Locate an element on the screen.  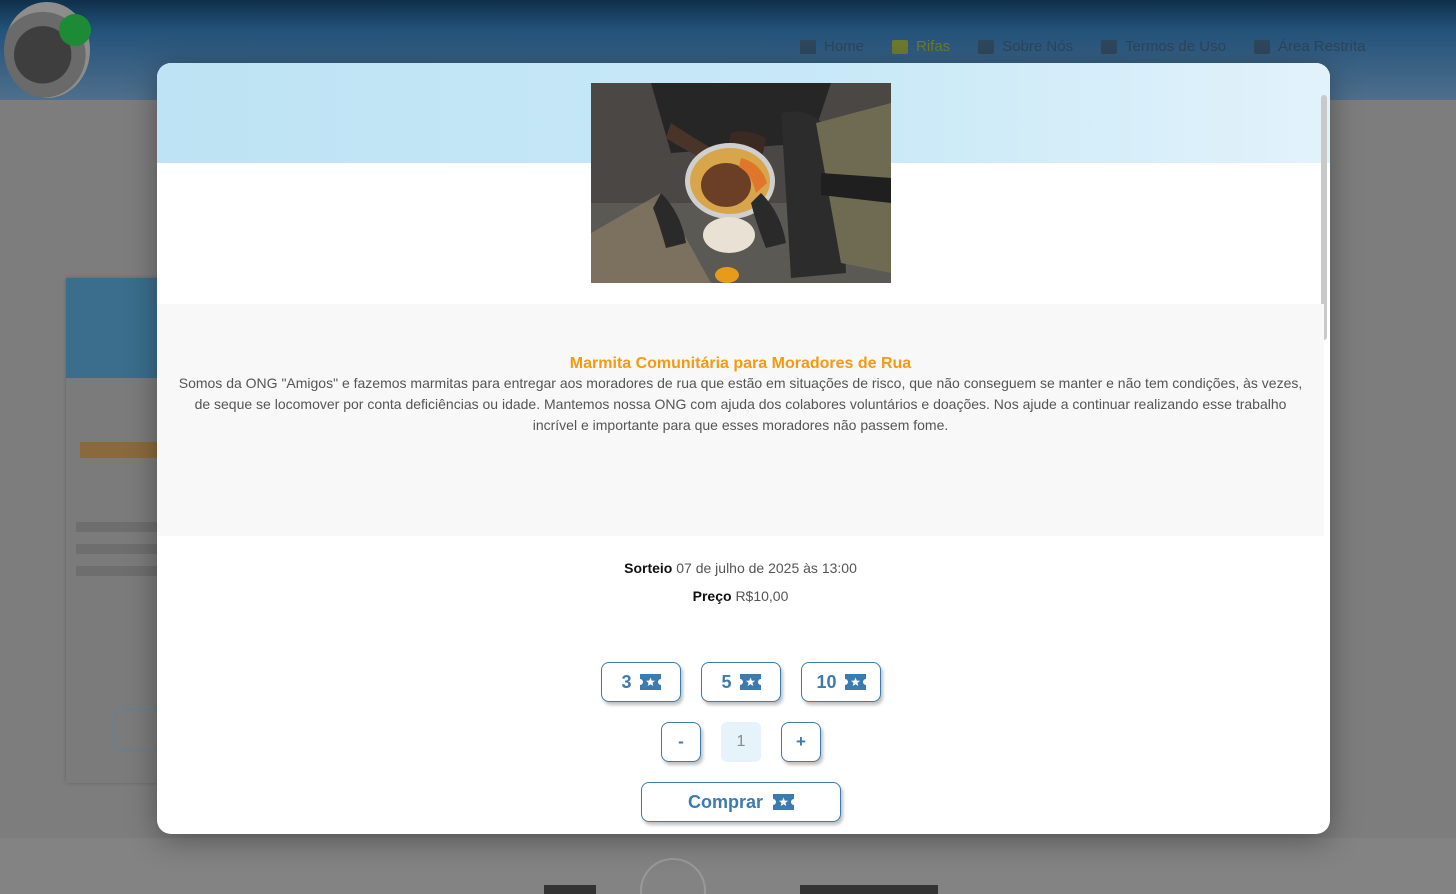
buy-button-label: Comprar is located at coordinates (725, 801).